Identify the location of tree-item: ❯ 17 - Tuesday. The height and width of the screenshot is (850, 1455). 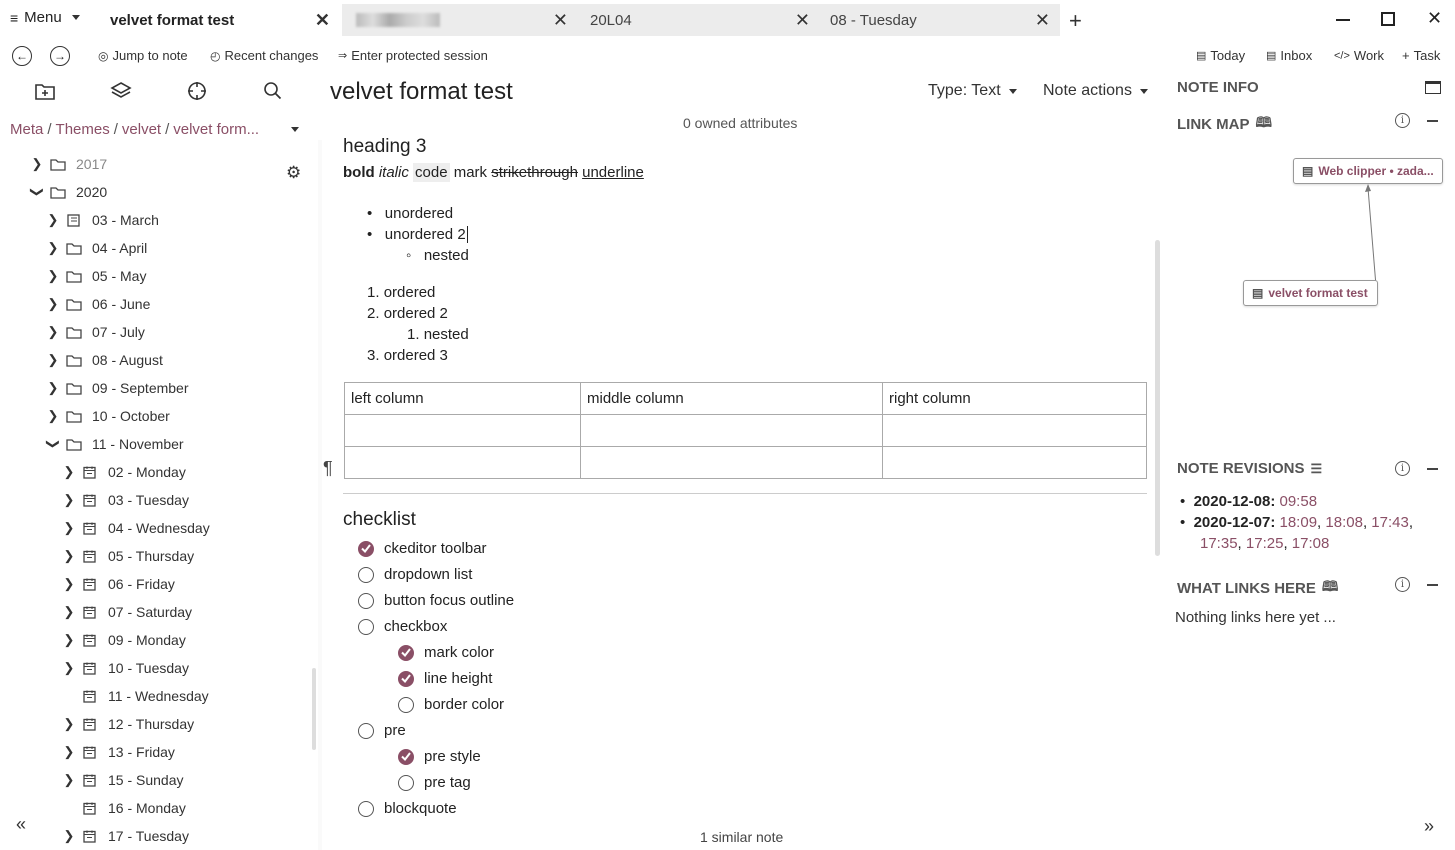
(125, 836).